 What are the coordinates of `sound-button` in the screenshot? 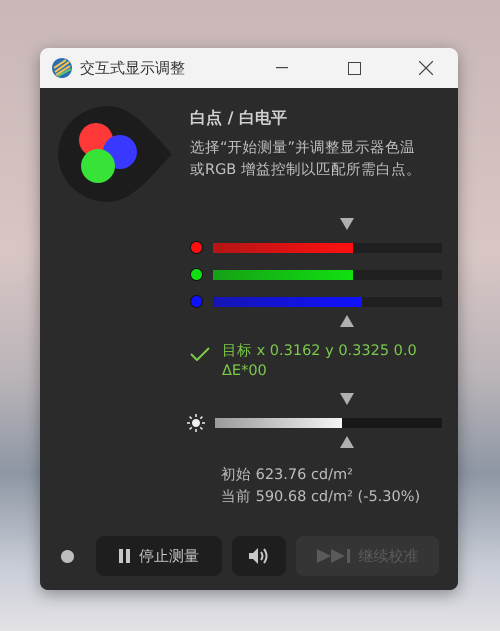 It's located at (259, 556).